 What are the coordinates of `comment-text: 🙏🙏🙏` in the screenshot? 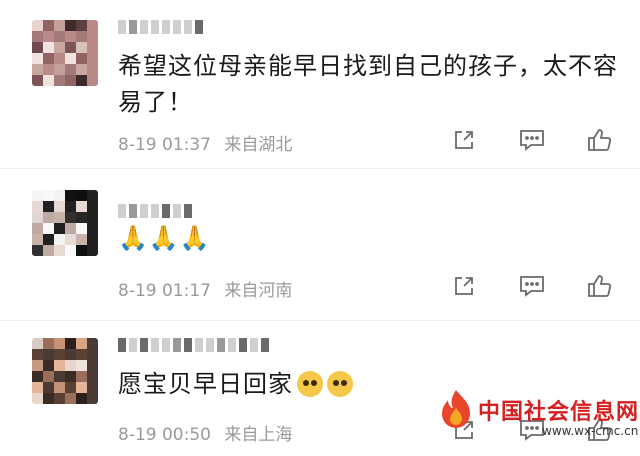 It's located at (164, 238).